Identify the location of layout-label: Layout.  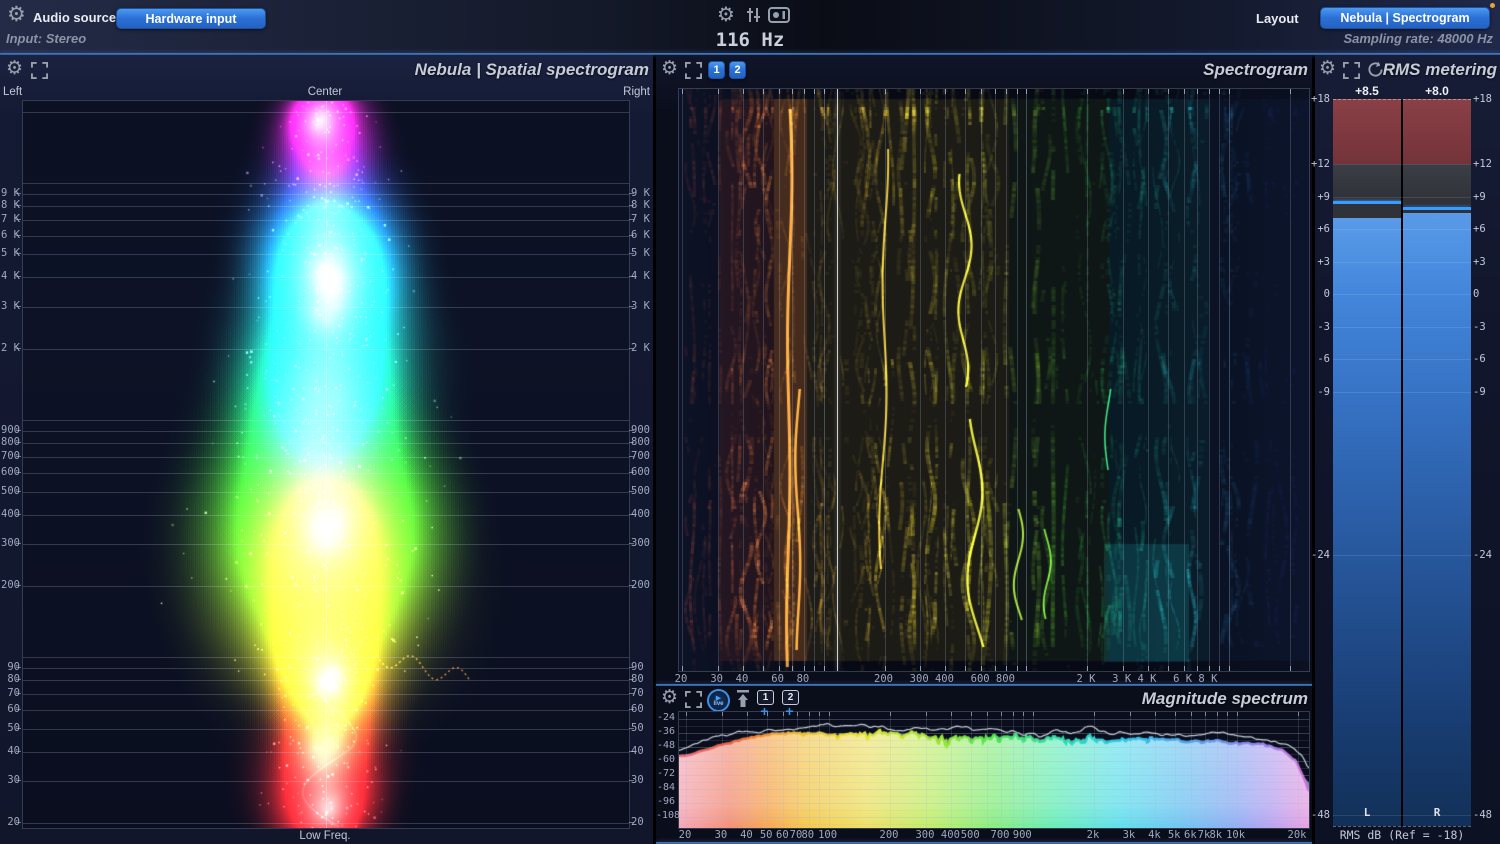
(1277, 18).